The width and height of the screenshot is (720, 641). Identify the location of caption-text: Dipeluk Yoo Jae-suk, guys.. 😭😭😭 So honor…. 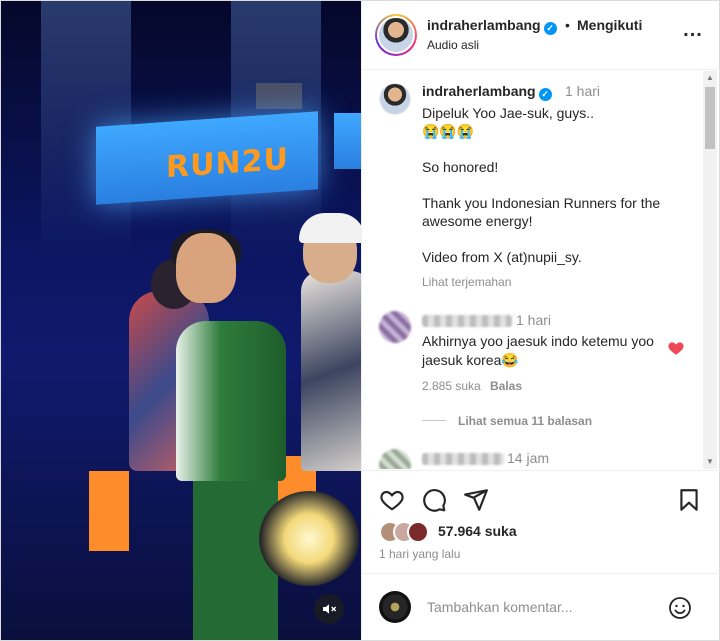
(557, 185).